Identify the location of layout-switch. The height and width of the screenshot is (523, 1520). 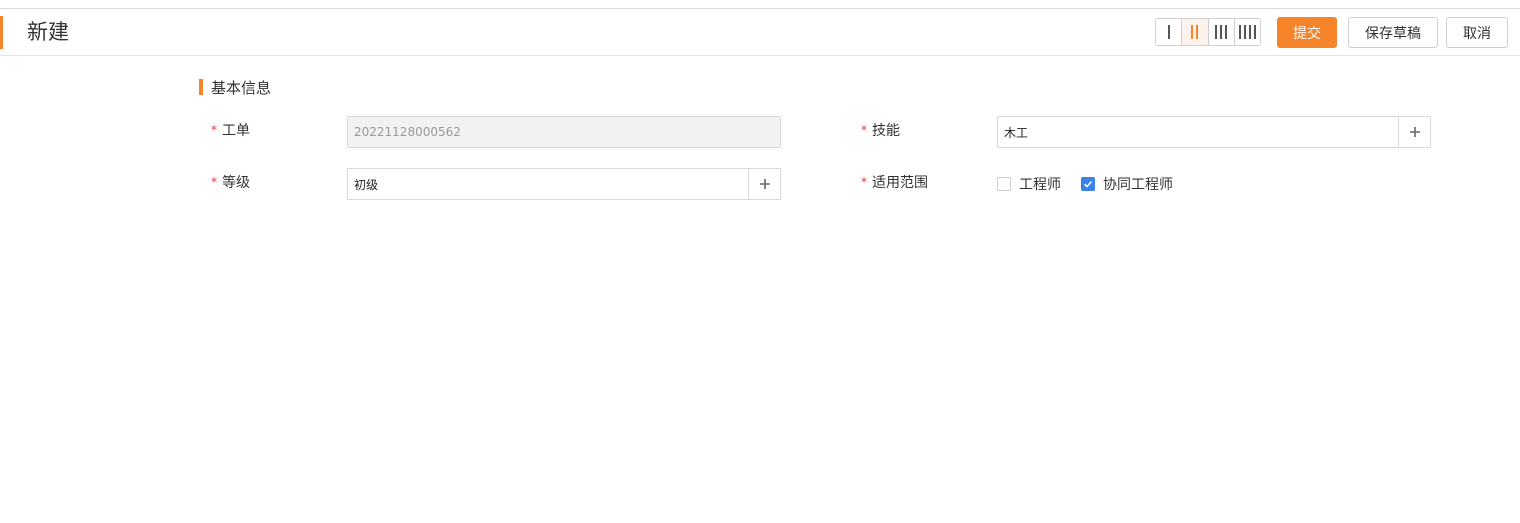
(1208, 32).